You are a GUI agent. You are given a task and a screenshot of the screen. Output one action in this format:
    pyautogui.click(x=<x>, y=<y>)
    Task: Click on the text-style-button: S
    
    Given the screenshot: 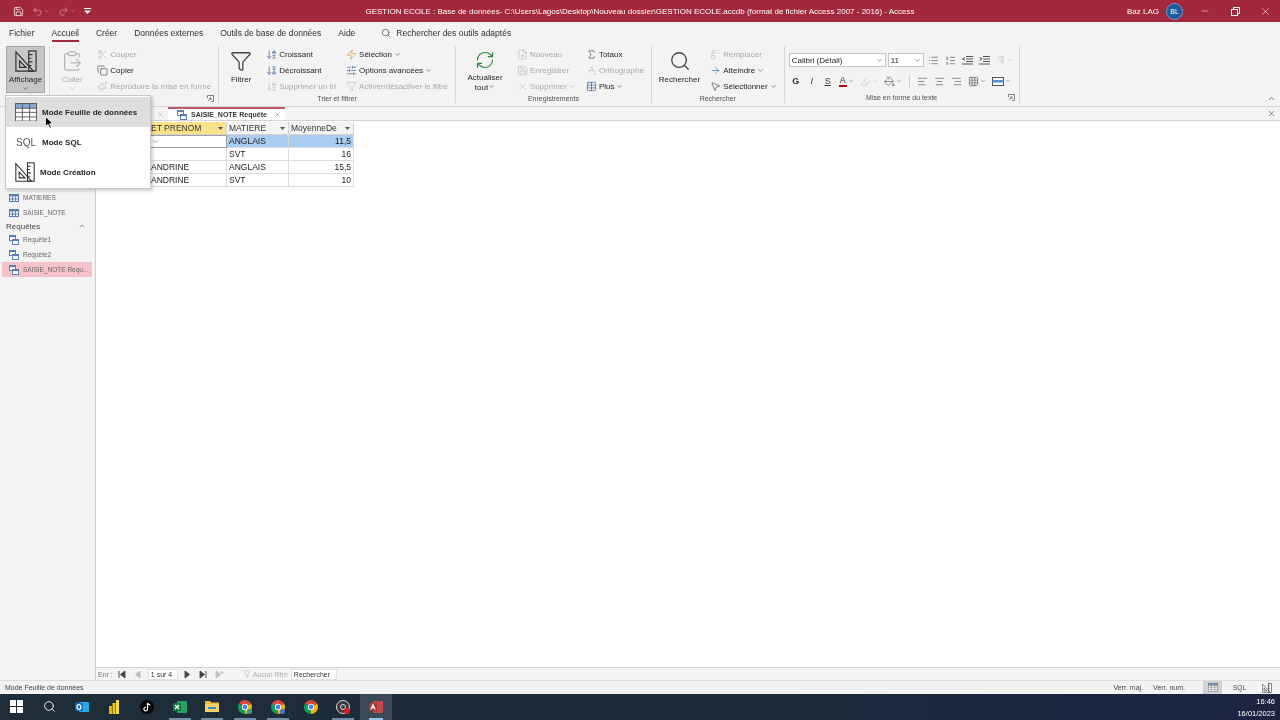 What is the action you would take?
    pyautogui.click(x=827, y=81)
    